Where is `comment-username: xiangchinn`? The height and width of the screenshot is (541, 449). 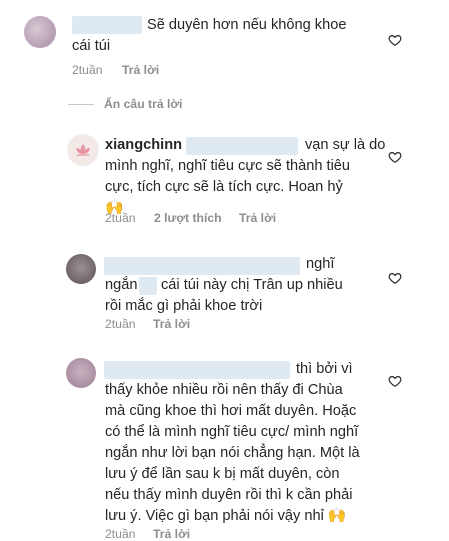
comment-username: xiangchinn is located at coordinates (143, 145).